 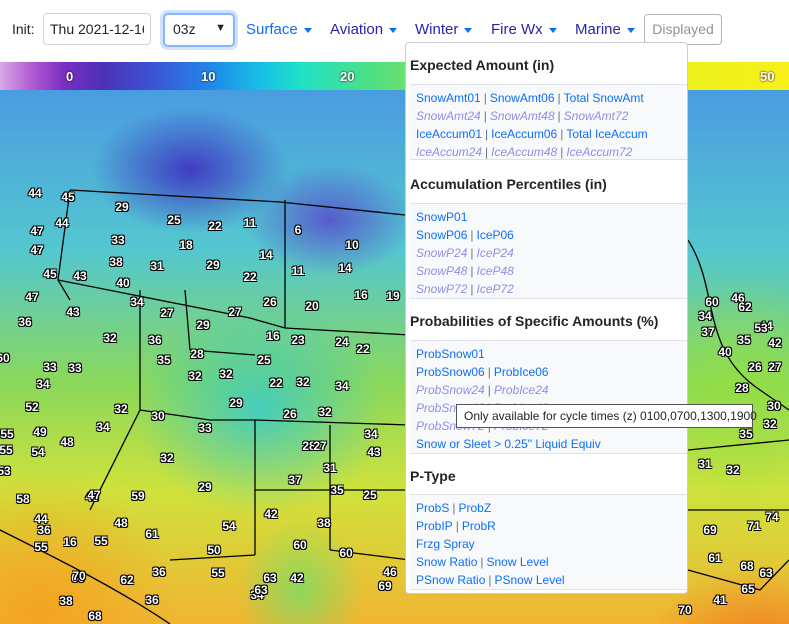 I want to click on product-link: SnowAmt01, so click(x=448, y=98).